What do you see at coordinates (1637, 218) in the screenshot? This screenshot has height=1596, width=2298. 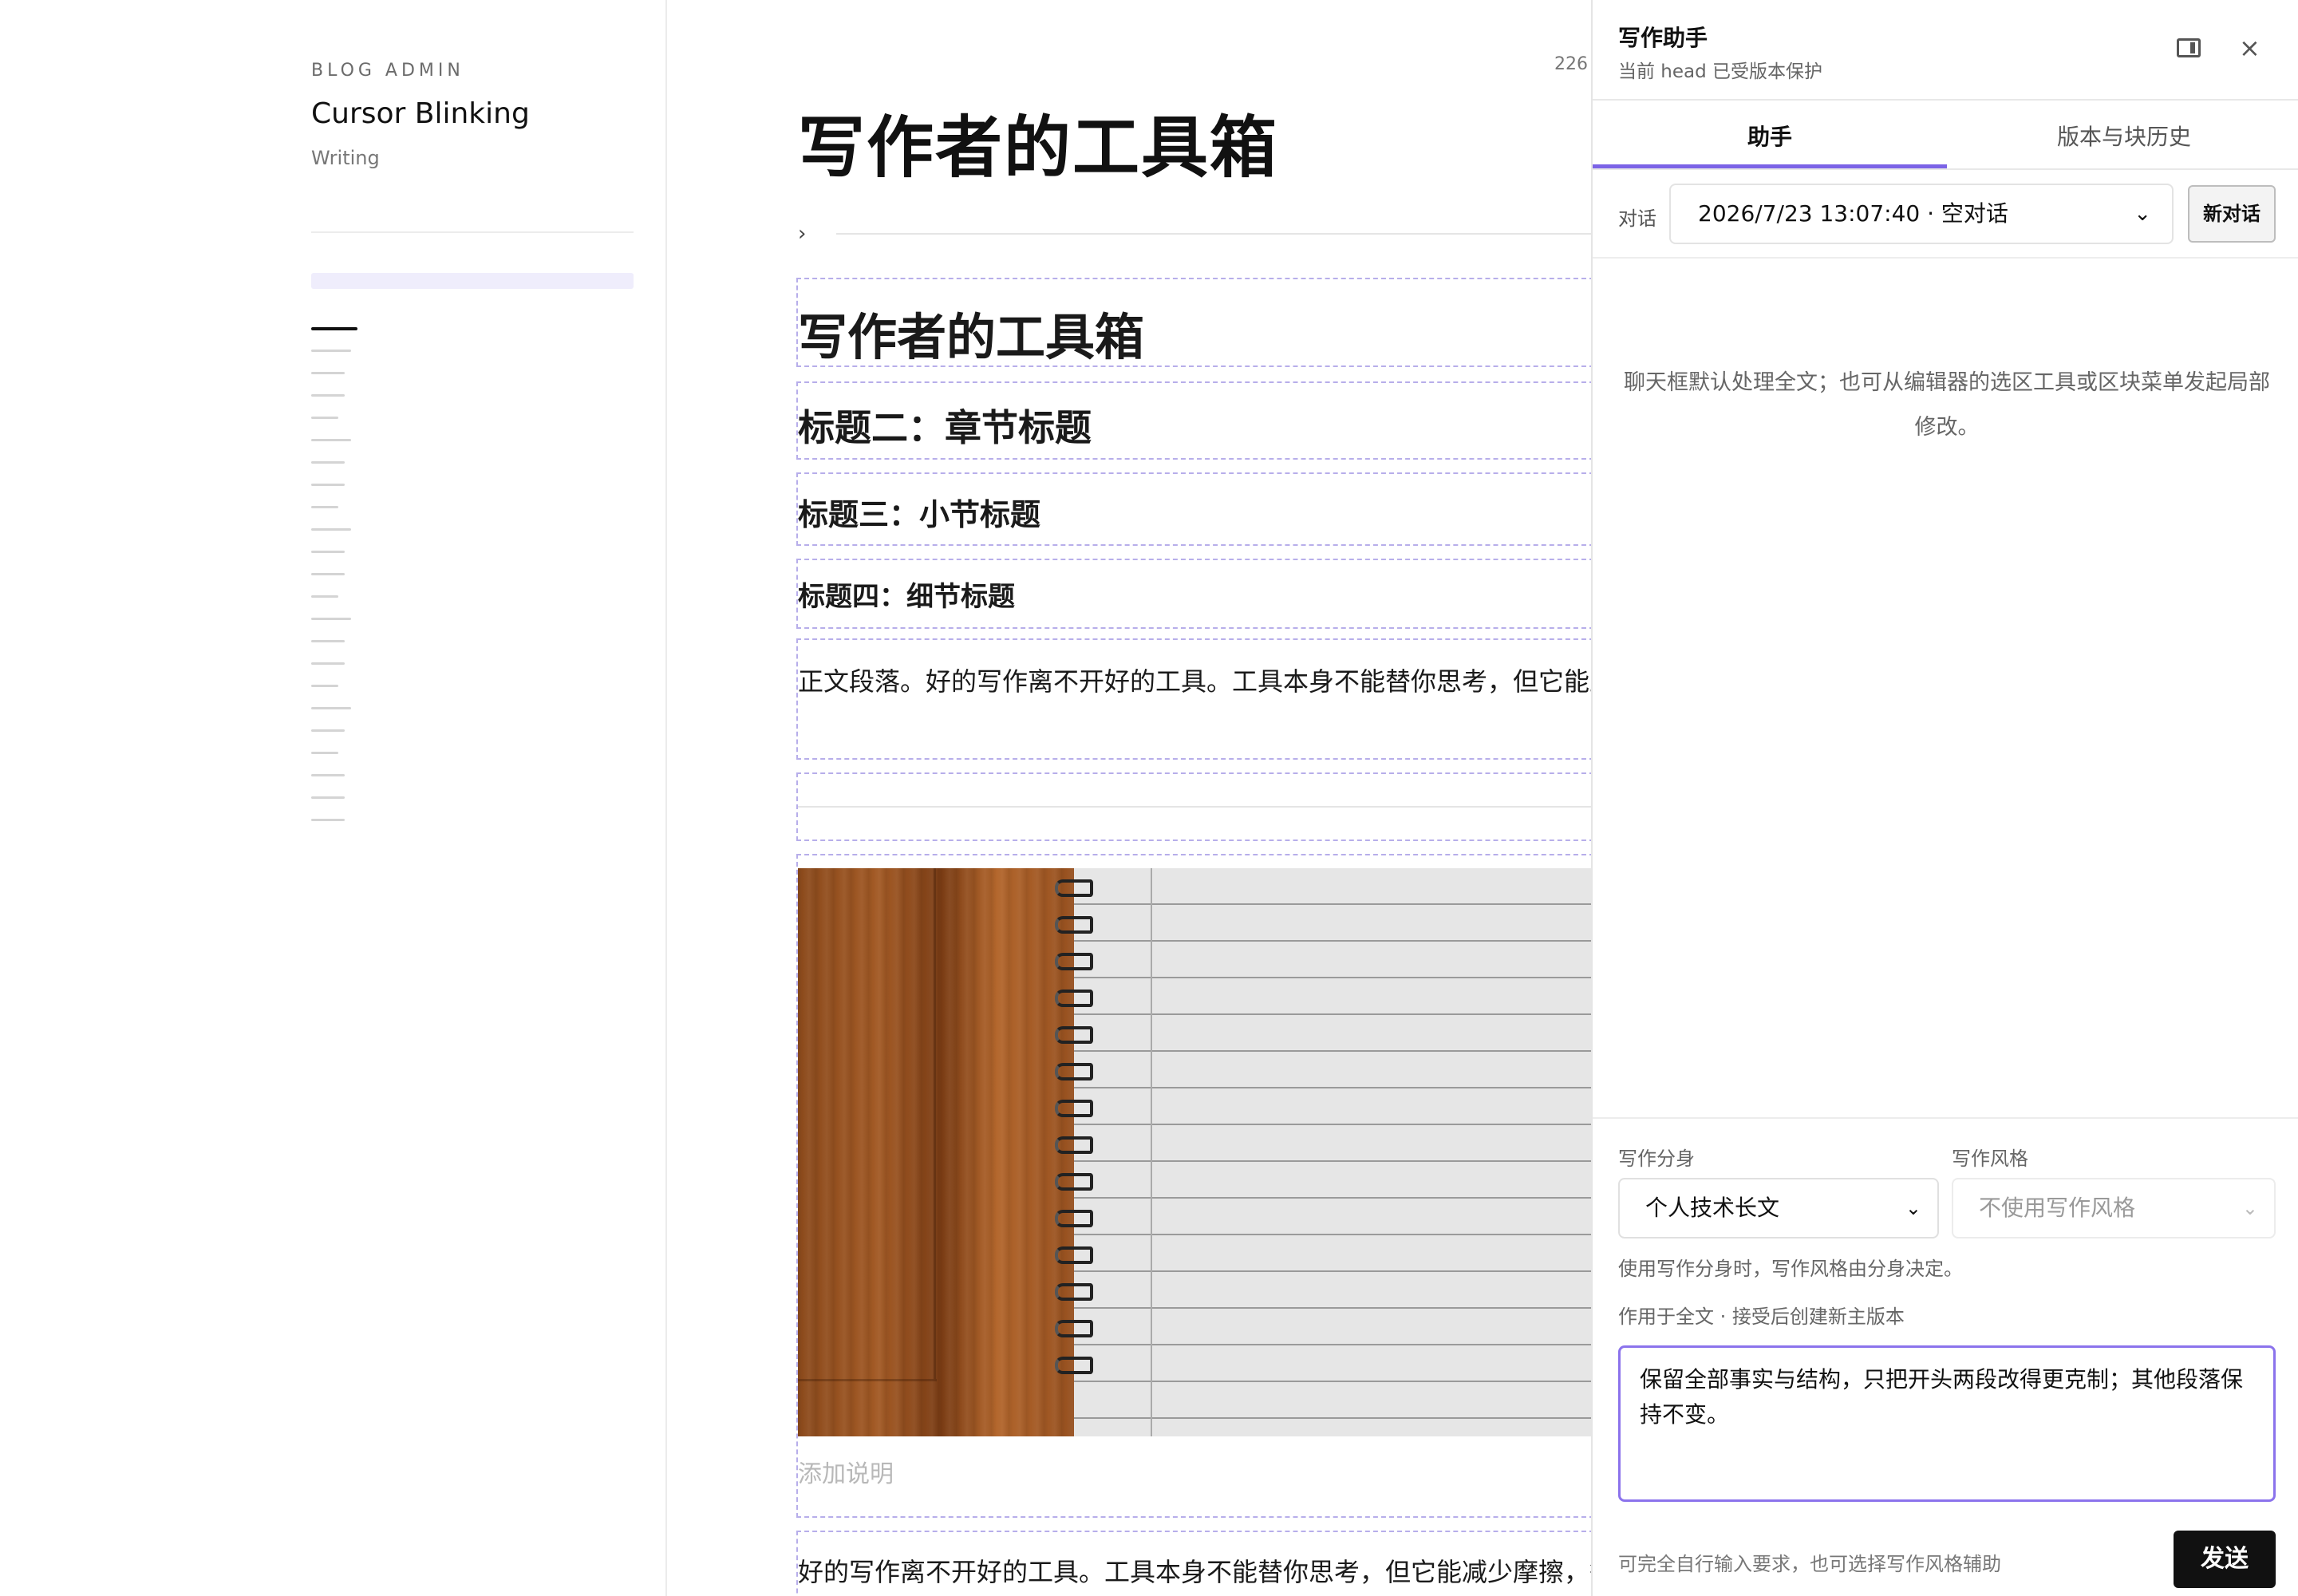 I see `conversation-label: 对话` at bounding box center [1637, 218].